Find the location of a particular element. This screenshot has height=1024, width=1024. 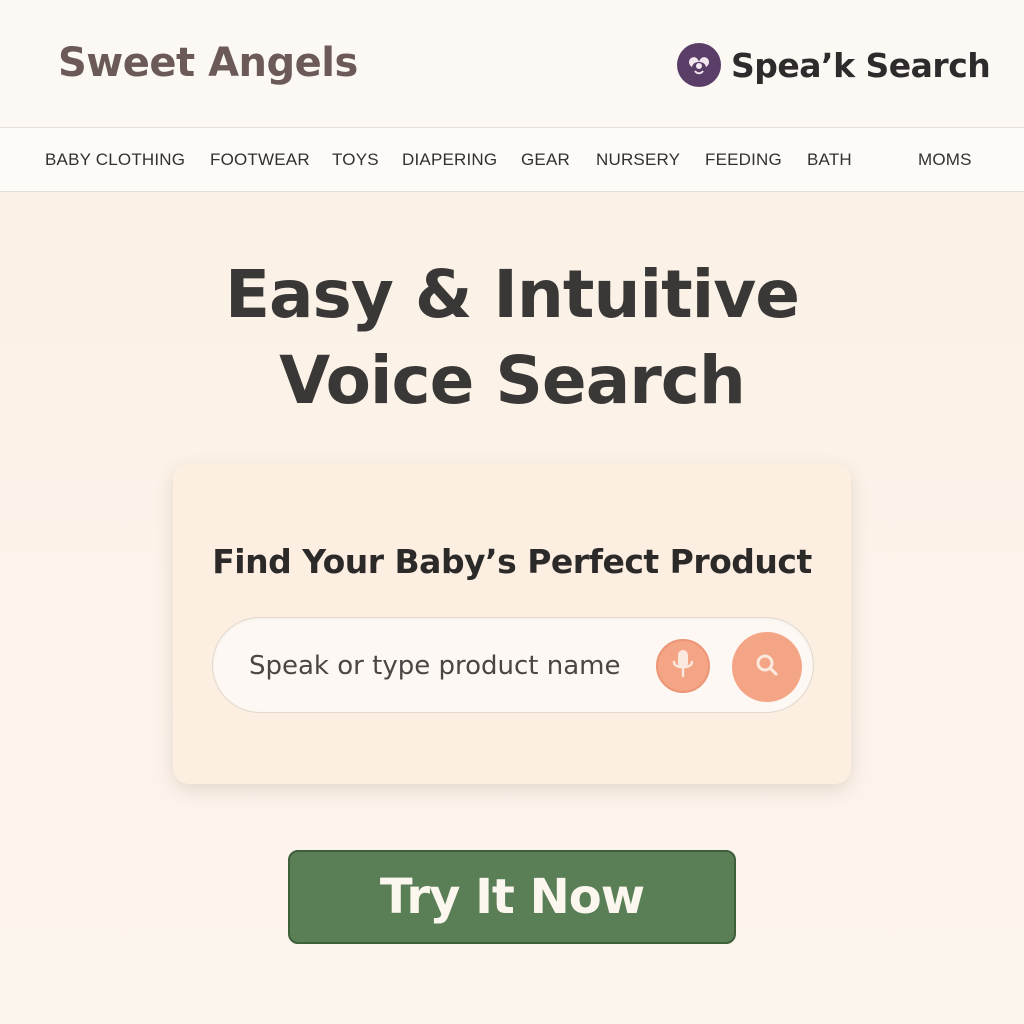

magnifier-icon is located at coordinates (767, 667).